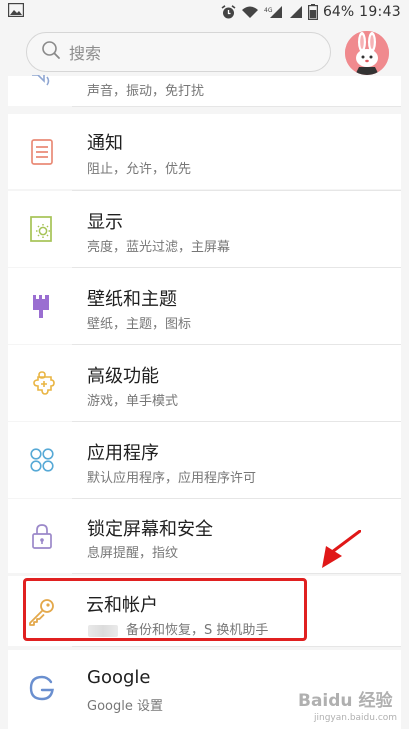 This screenshot has width=409, height=729. Describe the element at coordinates (250, 12) in the screenshot. I see `wifi-icon` at that location.